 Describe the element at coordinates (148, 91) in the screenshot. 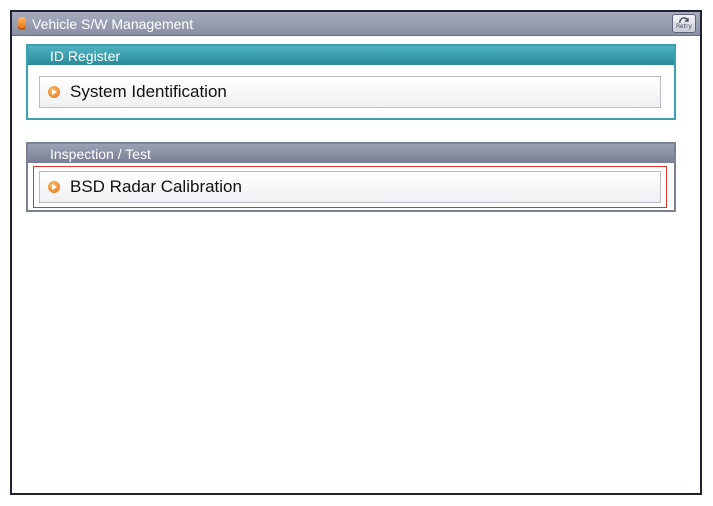

I see `menu-item-label: System Identification` at that location.